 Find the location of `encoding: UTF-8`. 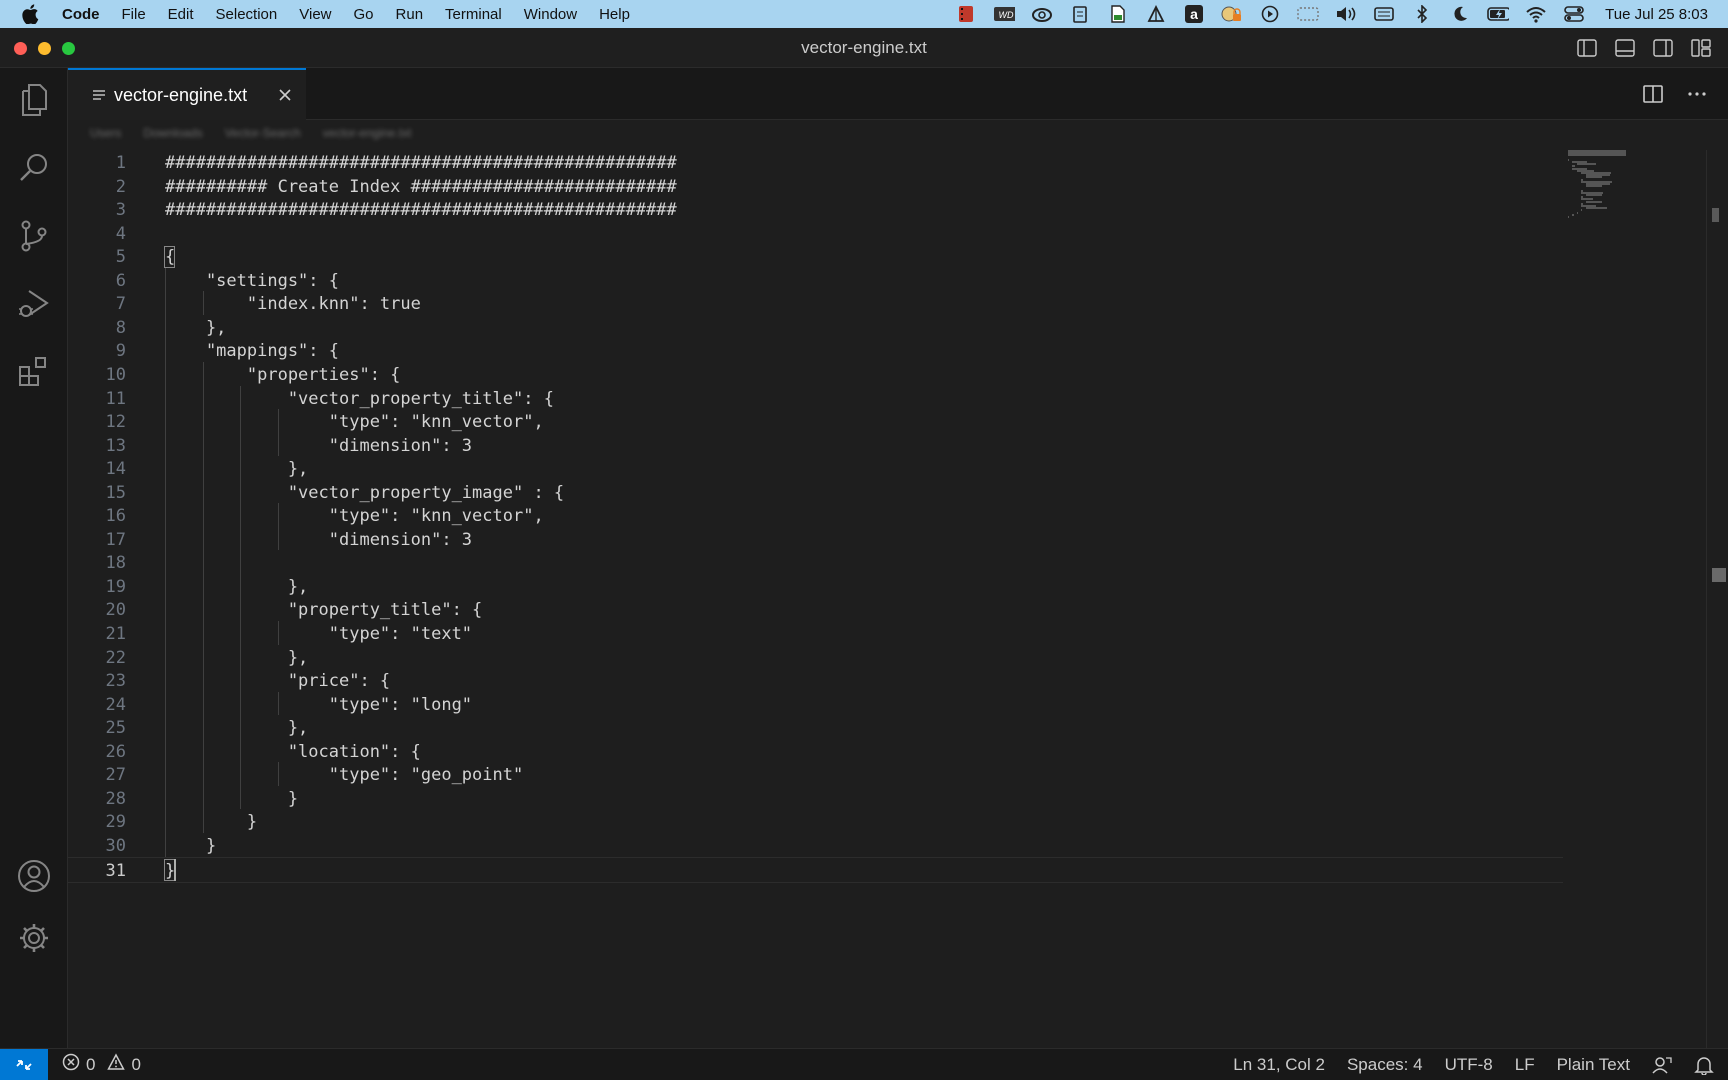

encoding: UTF-8 is located at coordinates (1469, 1065).